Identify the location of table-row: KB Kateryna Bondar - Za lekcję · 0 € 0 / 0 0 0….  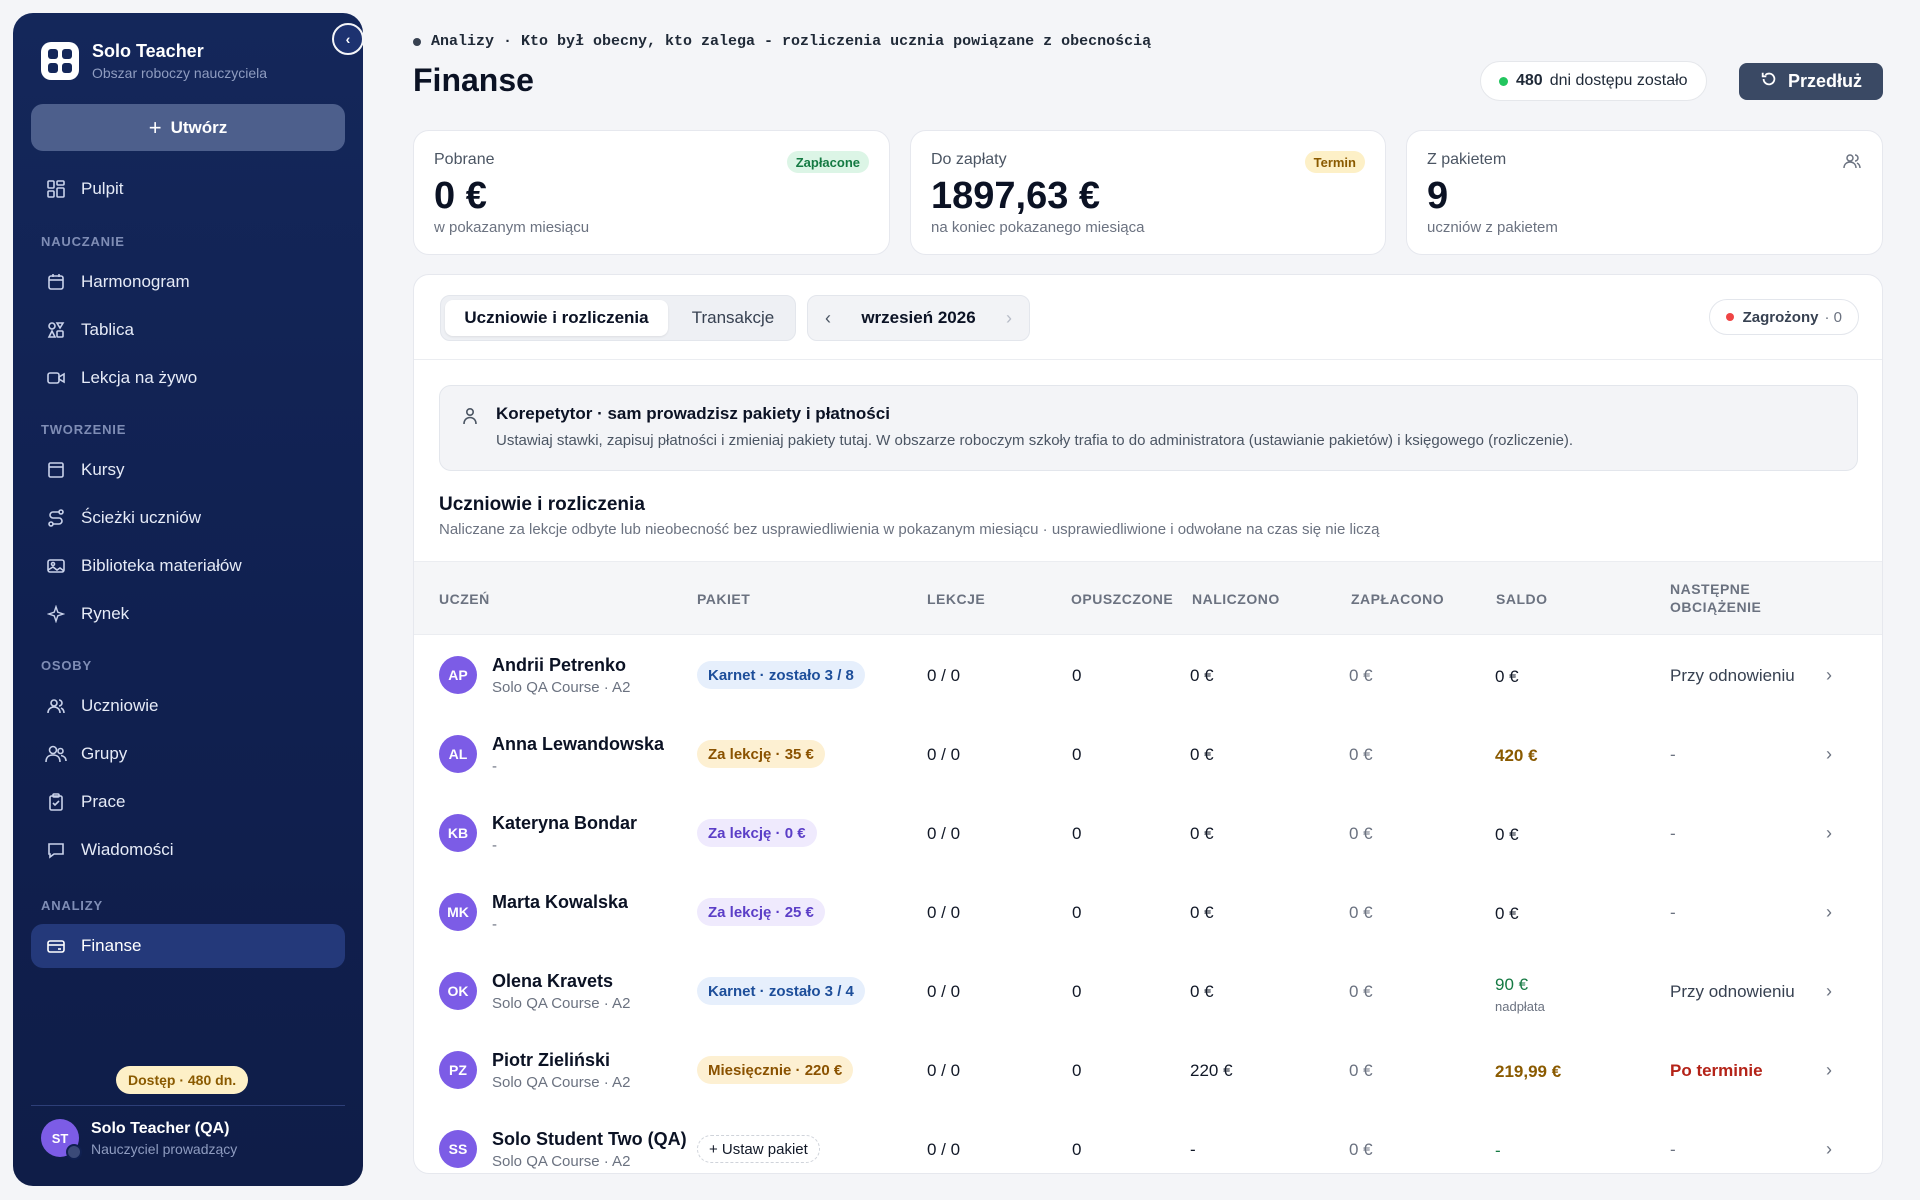
(1148, 833).